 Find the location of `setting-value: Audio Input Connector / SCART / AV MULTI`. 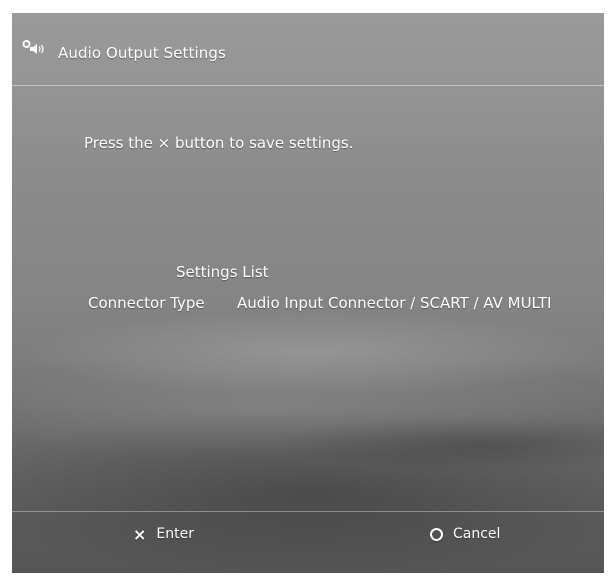

setting-value: Audio Input Connector / SCART / AV MULTI is located at coordinates (394, 303).